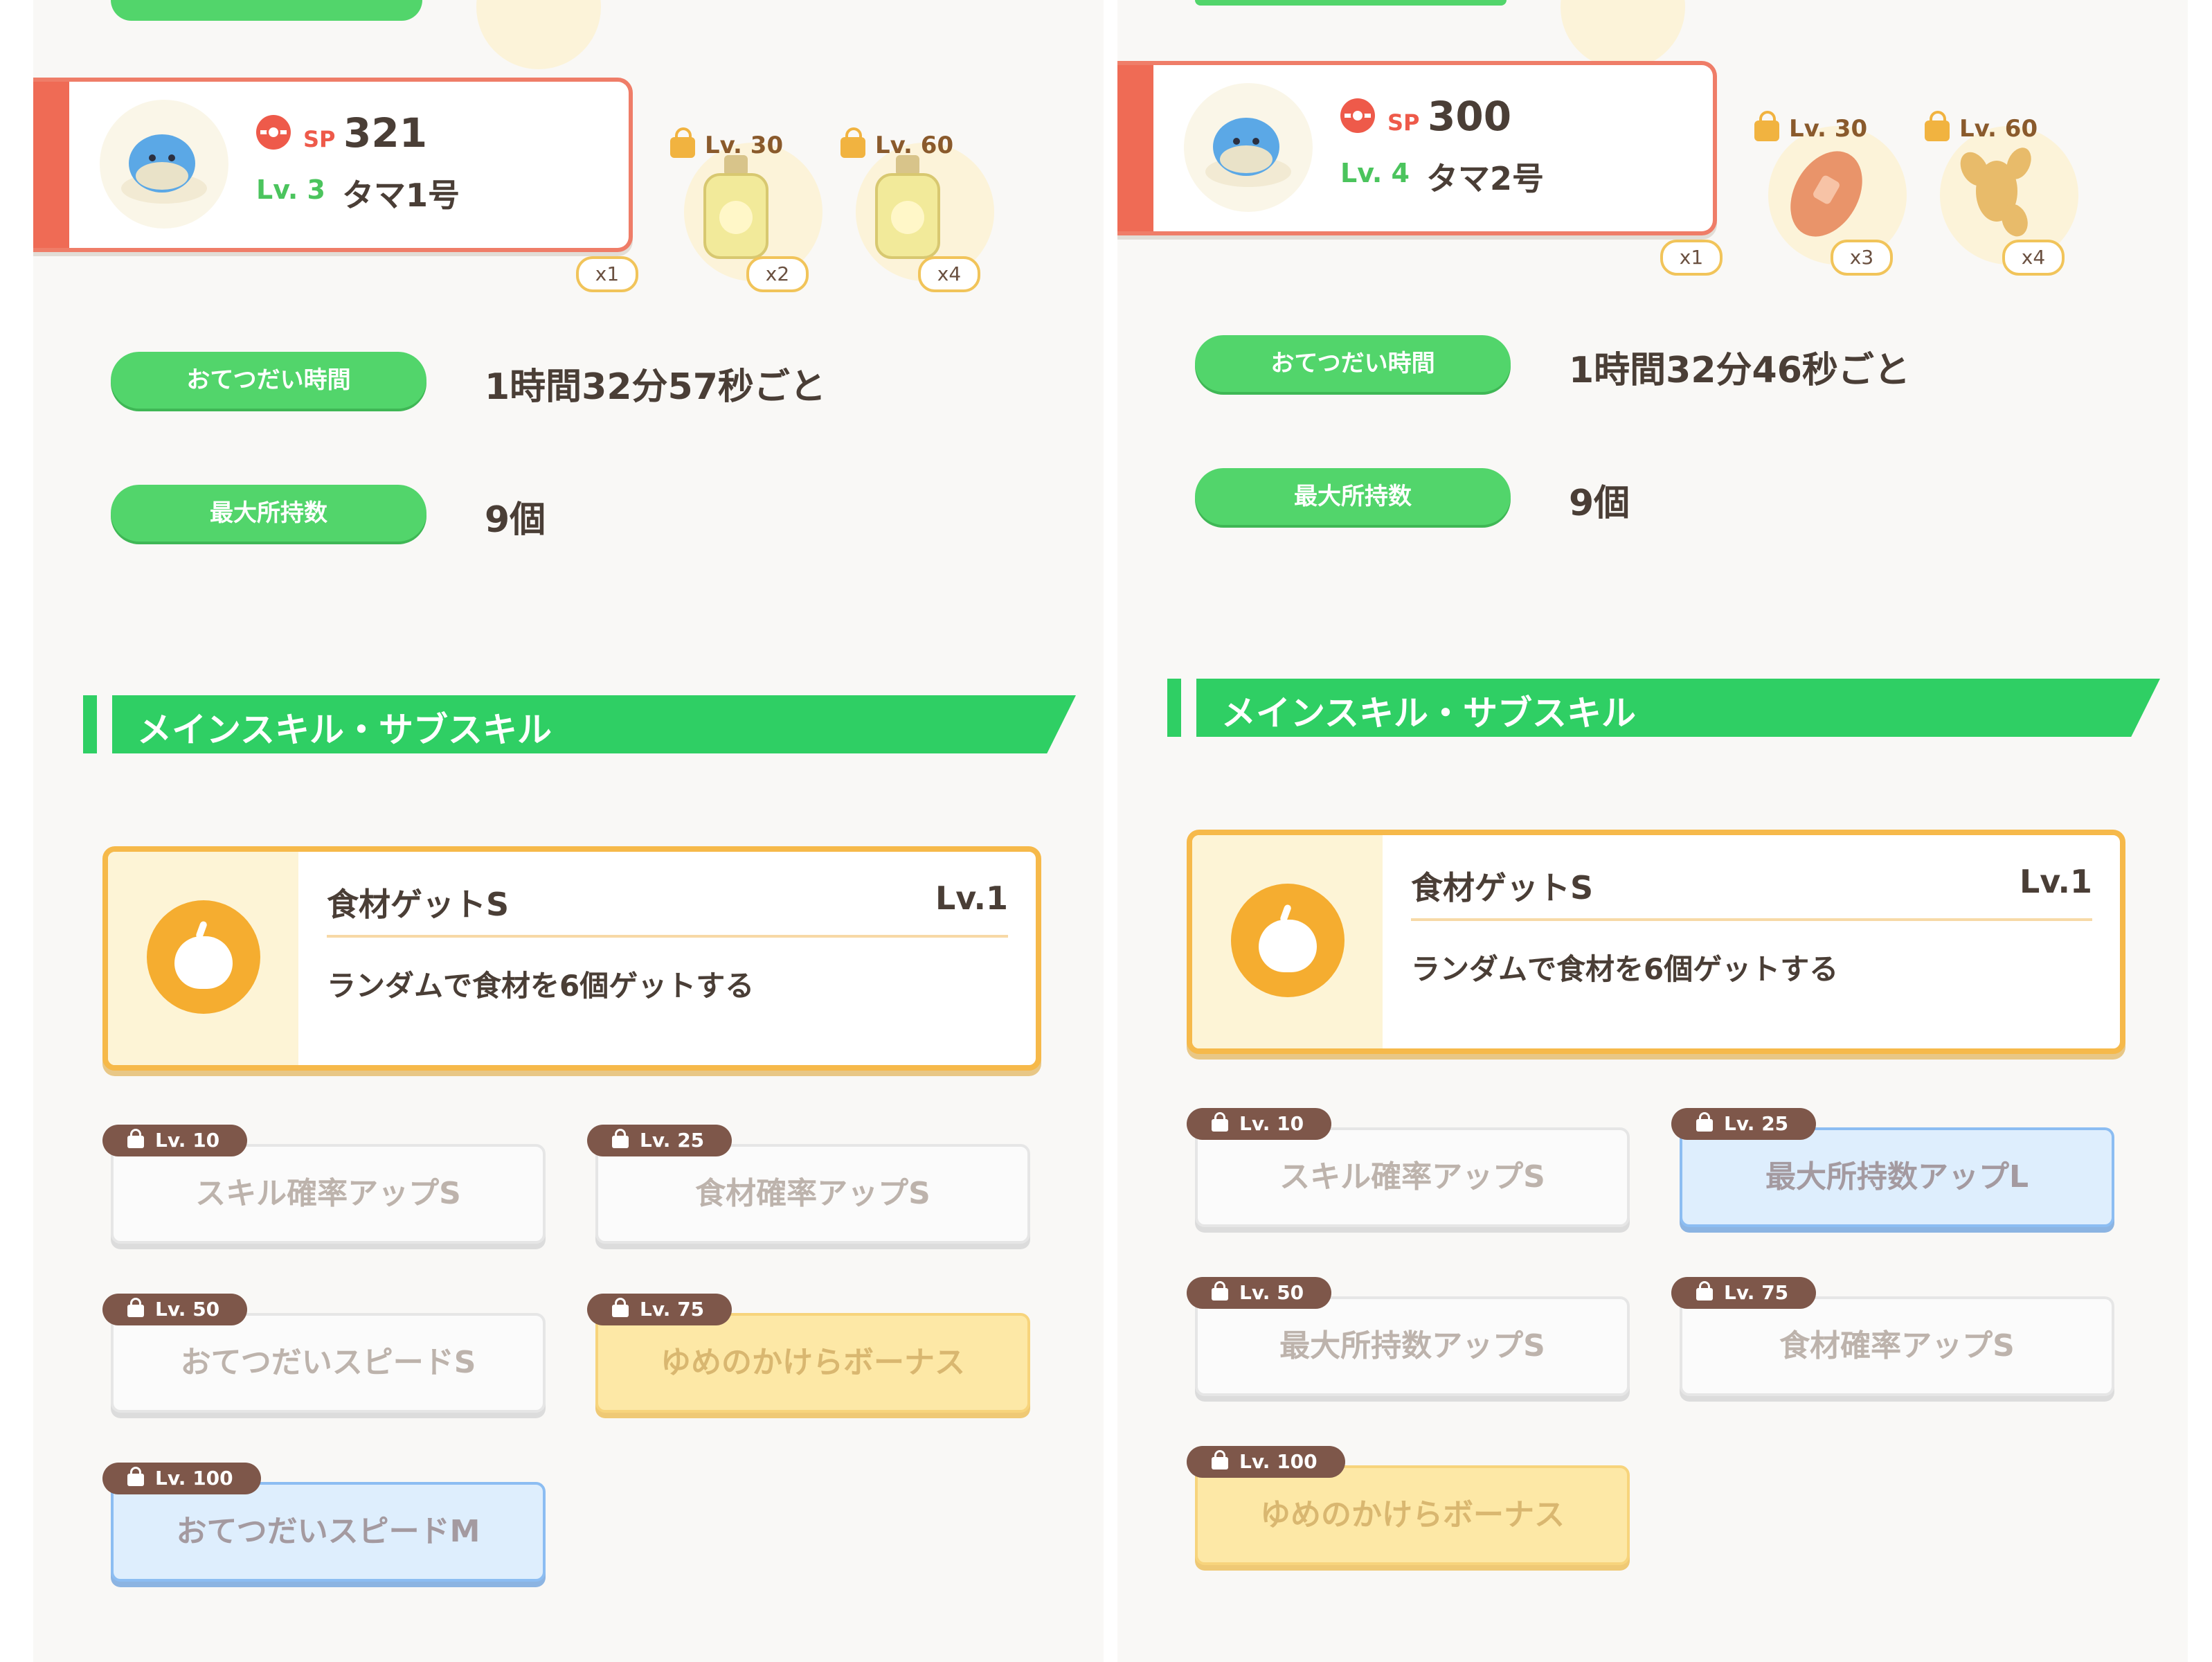 The height and width of the screenshot is (1662, 2212). What do you see at coordinates (1995, 193) in the screenshot?
I see `ginger-icon` at bounding box center [1995, 193].